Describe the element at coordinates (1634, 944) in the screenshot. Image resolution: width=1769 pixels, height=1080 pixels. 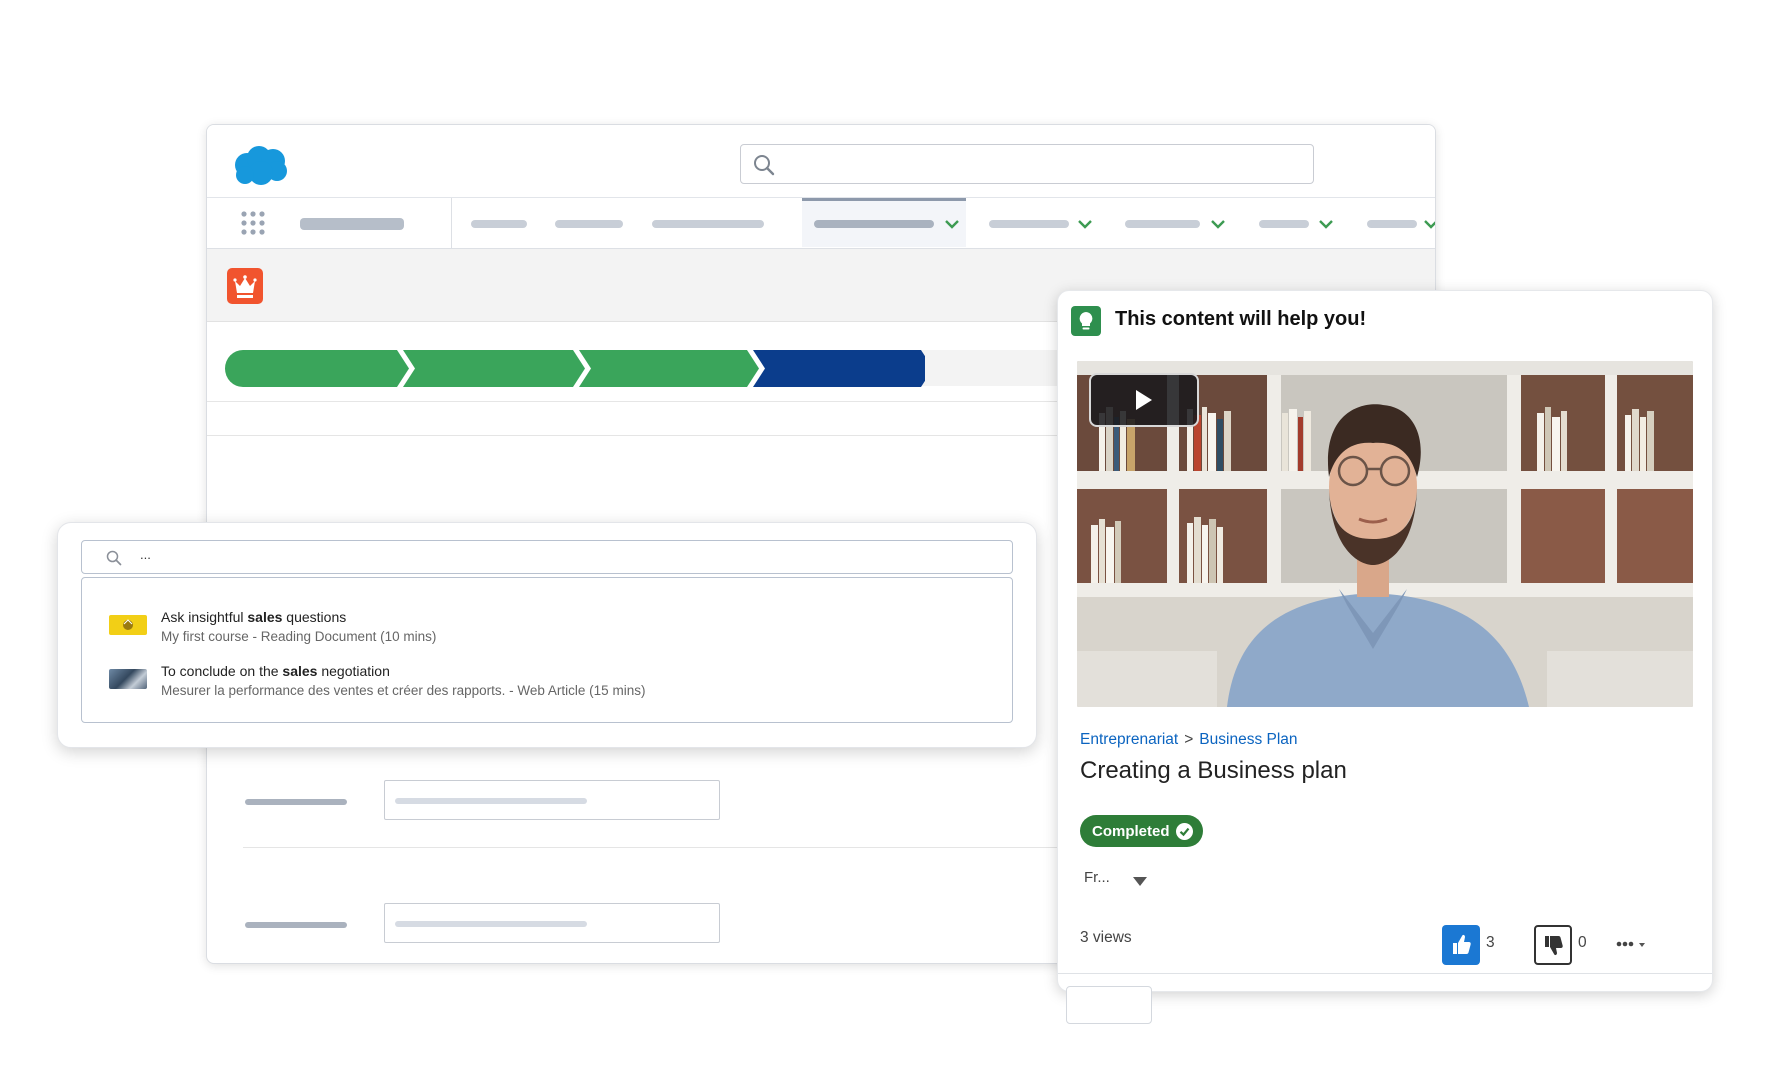
I see `more-actions-icon` at that location.